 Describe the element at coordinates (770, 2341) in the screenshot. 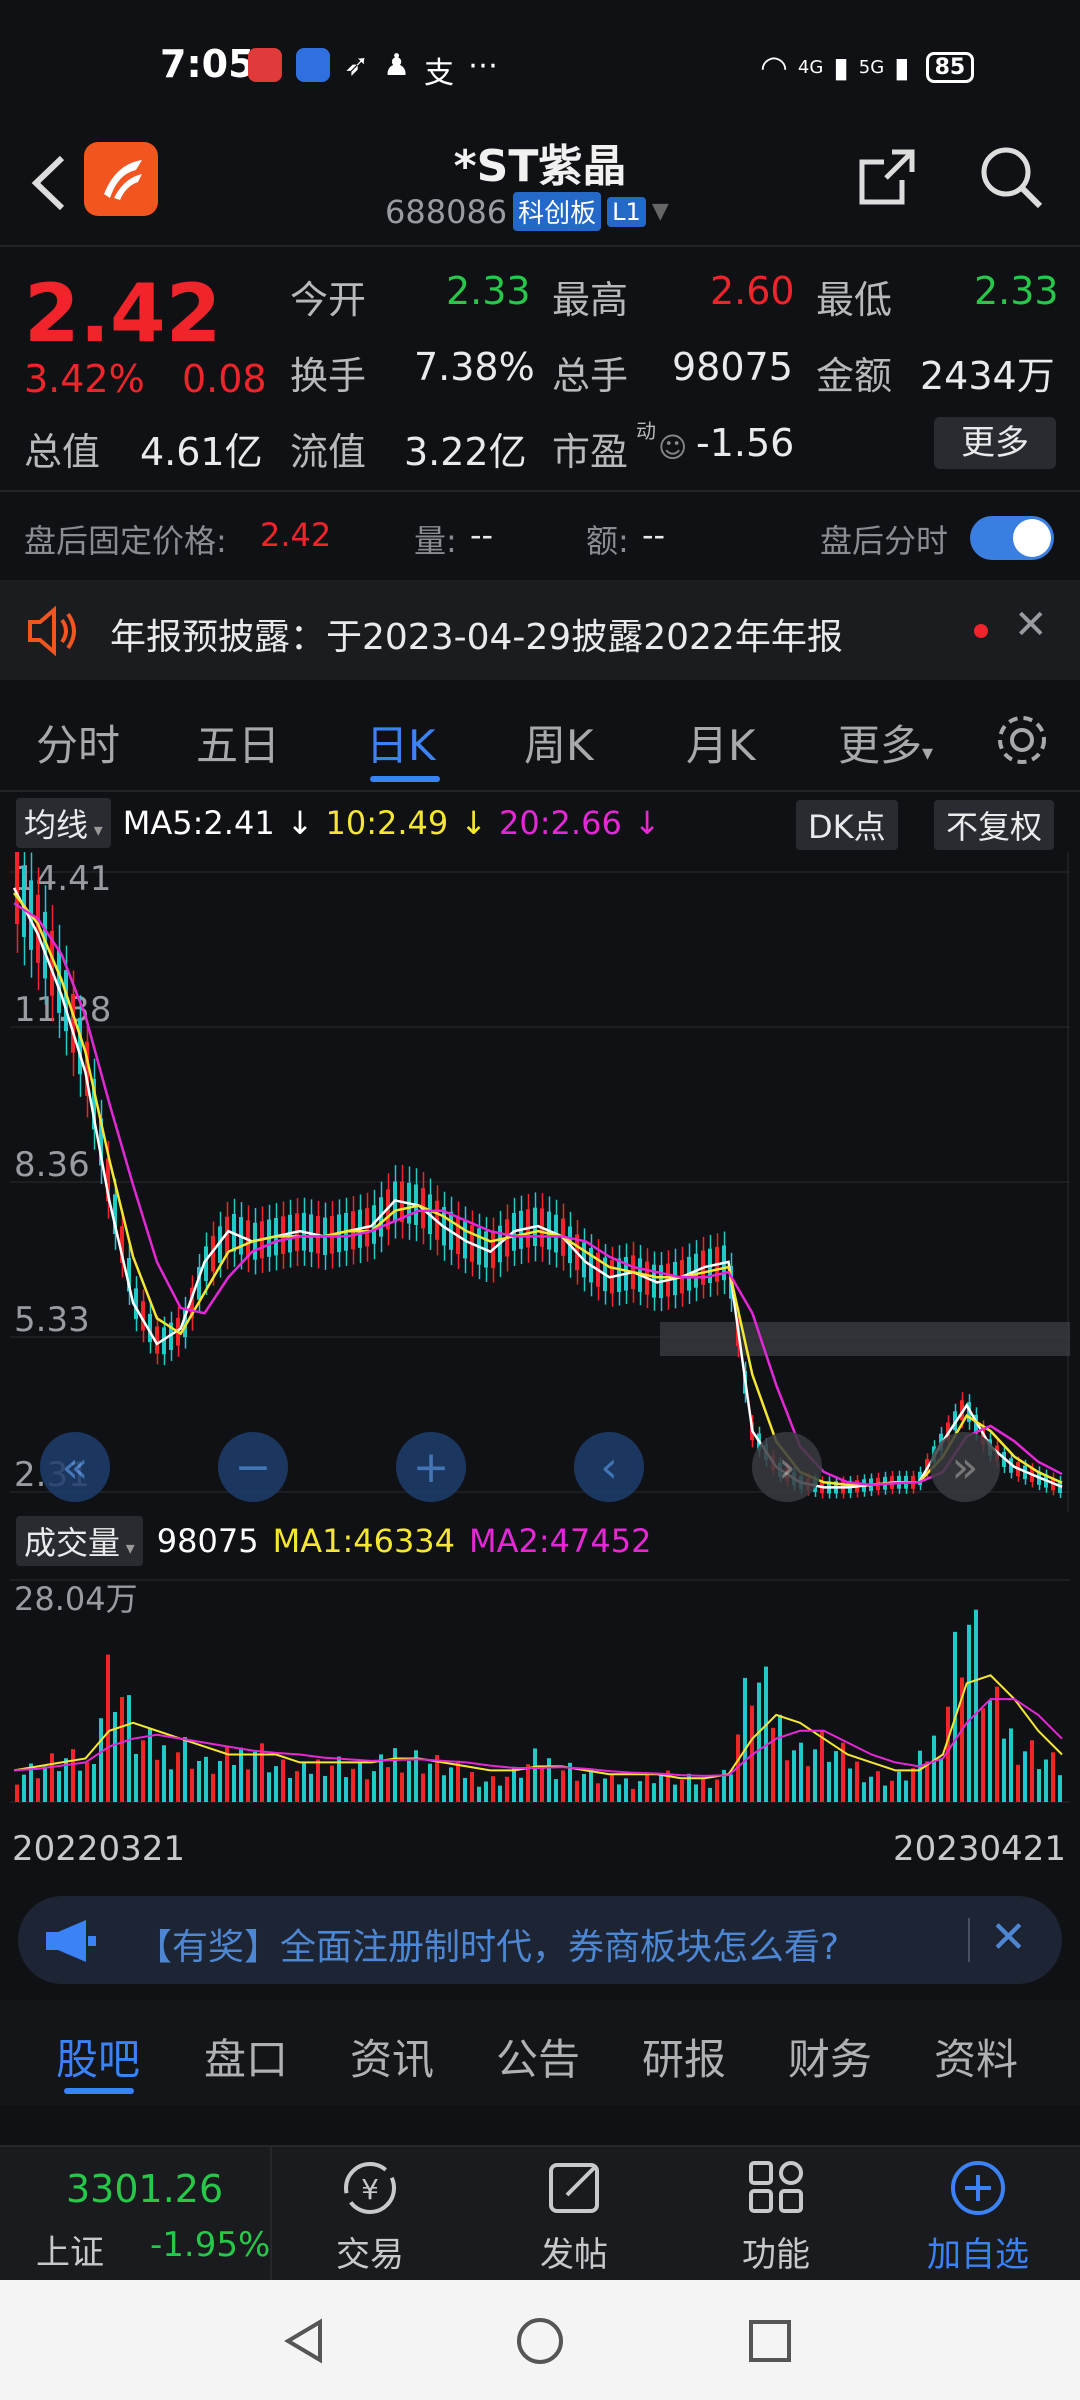

I see `recents-square-icon` at that location.